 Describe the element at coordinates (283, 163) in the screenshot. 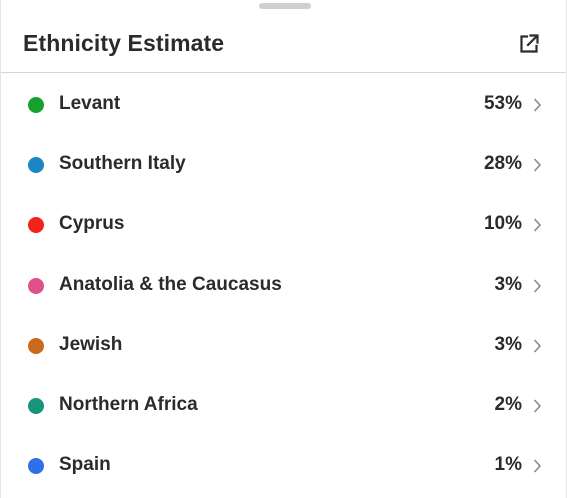

I see `region-row-southern-italy: Southern Italy 28%` at that location.